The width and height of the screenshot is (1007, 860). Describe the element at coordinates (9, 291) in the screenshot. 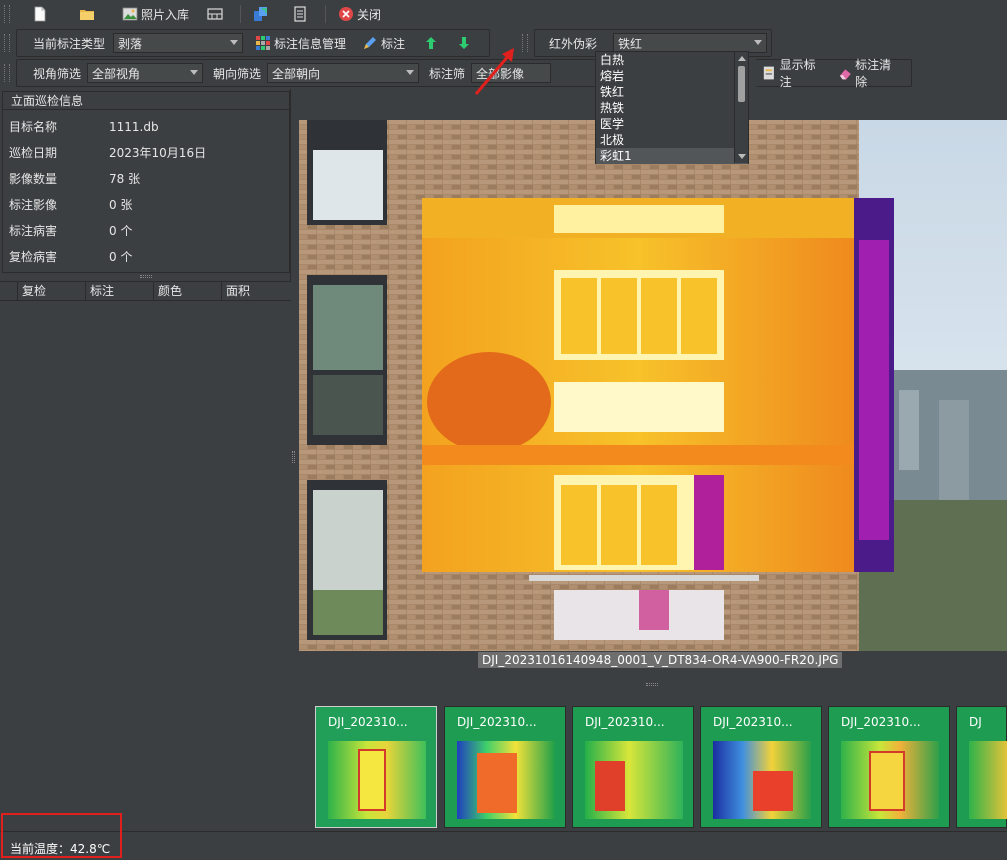

I see `table-header-blank` at that location.